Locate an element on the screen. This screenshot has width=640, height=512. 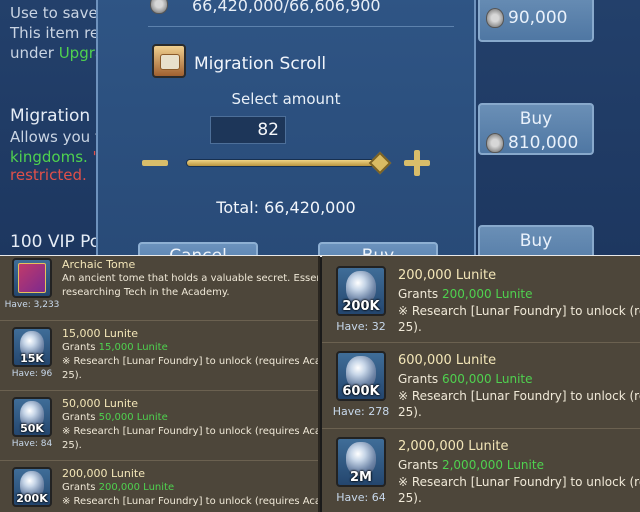
increase-button is located at coordinates (417, 163).